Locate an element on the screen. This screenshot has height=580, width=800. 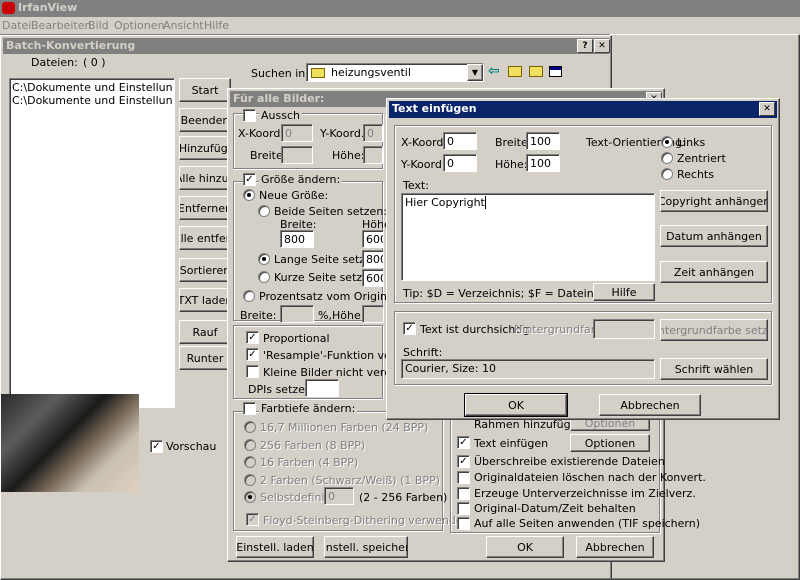
crop-w-input is located at coordinates (297, 155).